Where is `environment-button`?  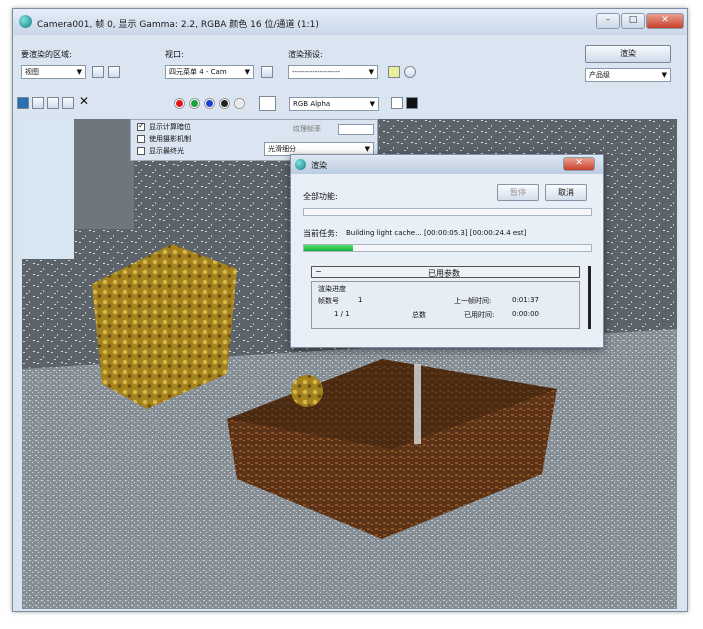 environment-button is located at coordinates (410, 72).